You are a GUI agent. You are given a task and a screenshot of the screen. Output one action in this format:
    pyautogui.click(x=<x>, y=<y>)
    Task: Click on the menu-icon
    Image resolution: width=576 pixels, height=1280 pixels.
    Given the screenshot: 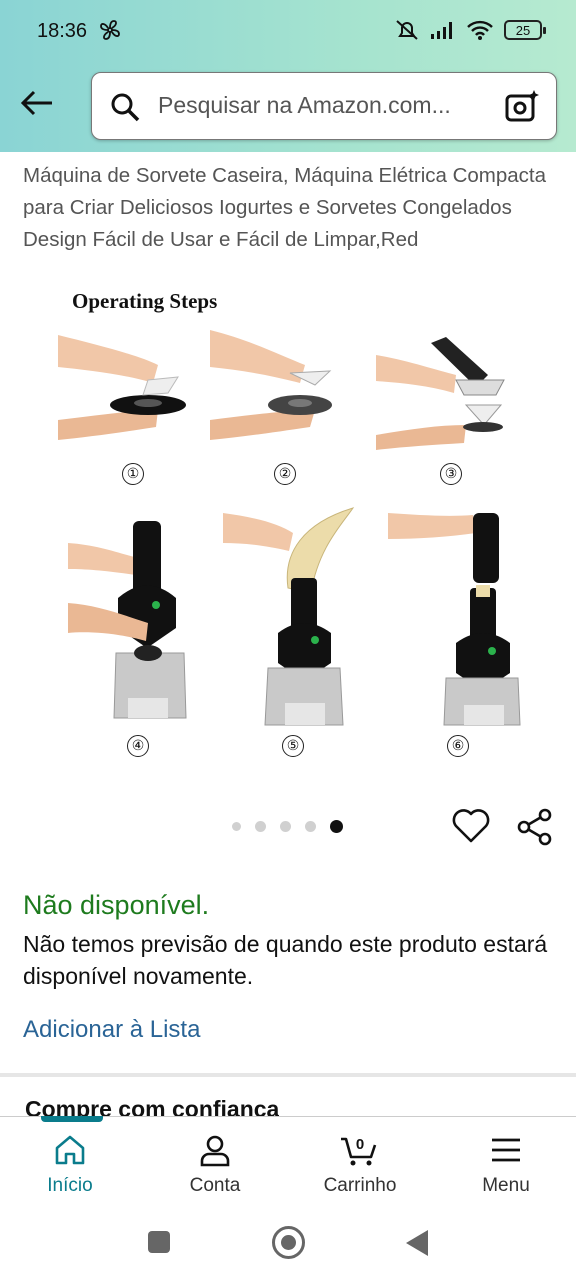 What is the action you would take?
    pyautogui.click(x=506, y=1150)
    